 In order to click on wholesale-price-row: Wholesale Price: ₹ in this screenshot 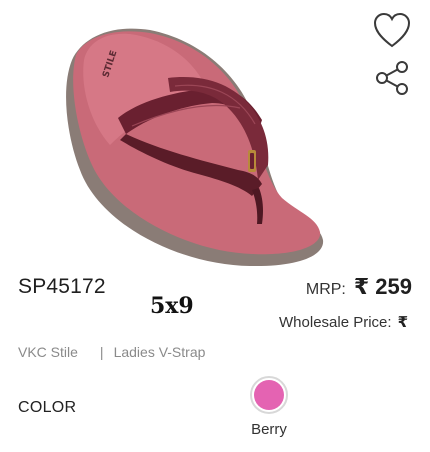, I will do `click(343, 322)`.